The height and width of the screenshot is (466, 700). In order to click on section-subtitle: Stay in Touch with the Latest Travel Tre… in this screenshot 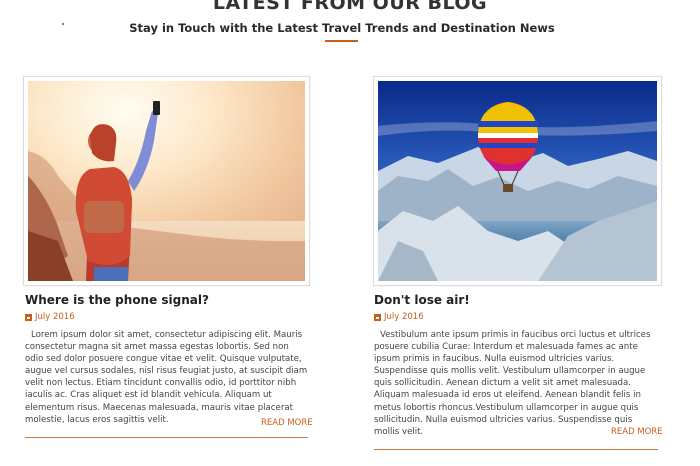, I will do `click(342, 28)`.